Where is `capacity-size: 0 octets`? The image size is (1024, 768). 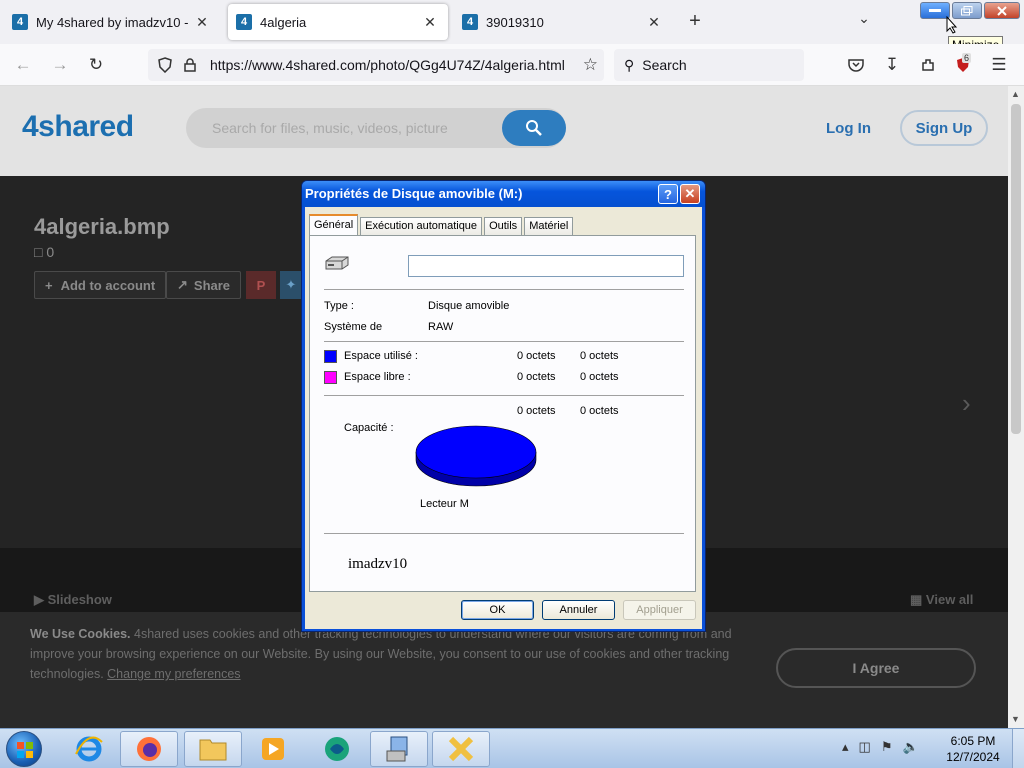 capacity-size: 0 octets is located at coordinates (599, 411).